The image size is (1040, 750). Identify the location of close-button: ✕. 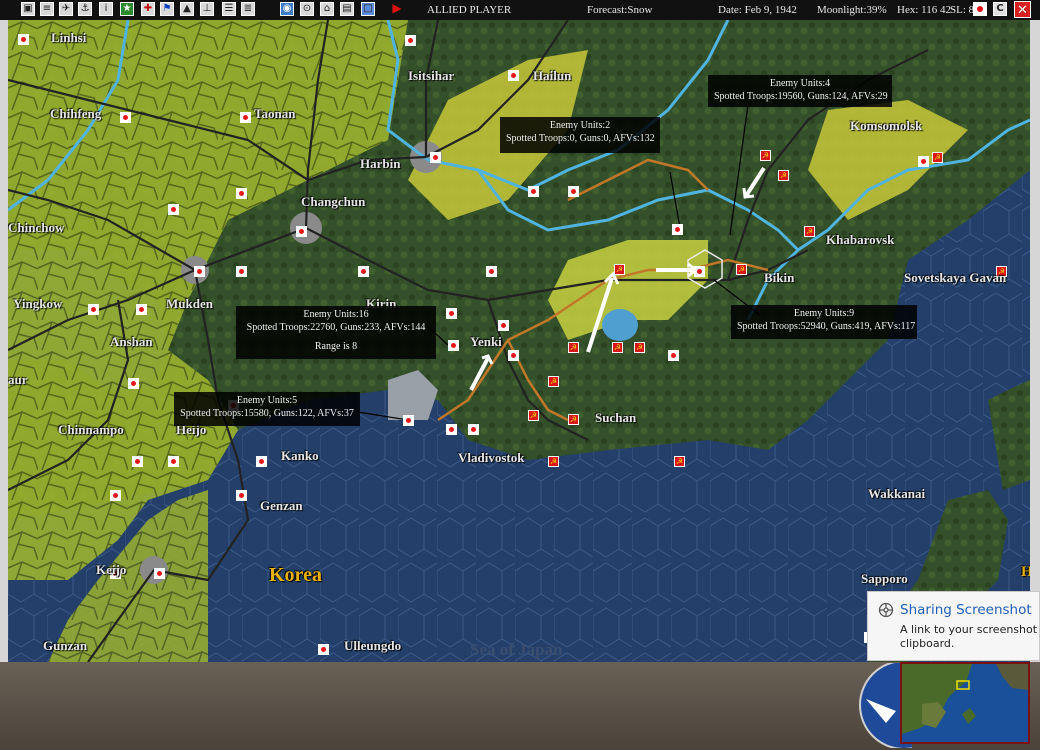
(1022, 9).